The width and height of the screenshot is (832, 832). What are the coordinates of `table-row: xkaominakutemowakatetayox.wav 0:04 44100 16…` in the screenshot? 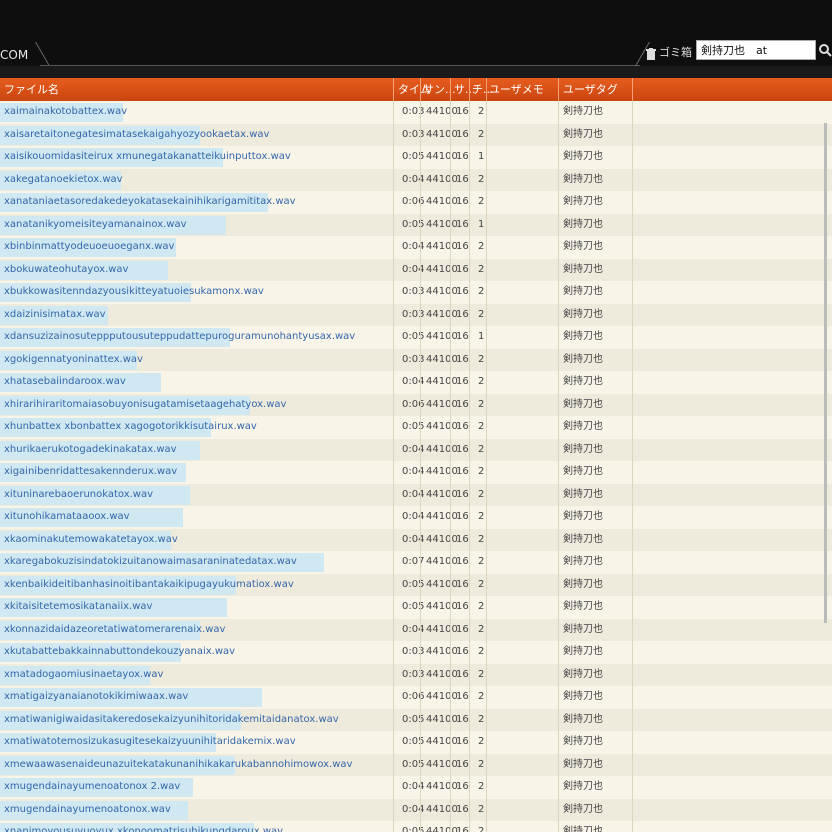 It's located at (416, 539).